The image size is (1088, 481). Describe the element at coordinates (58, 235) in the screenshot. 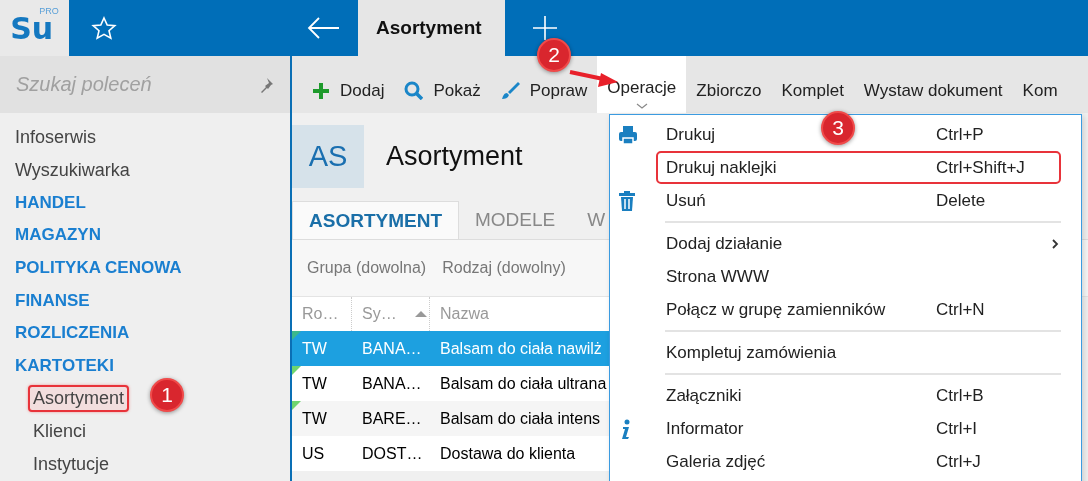

I see `sidebar-item: MAGAZYN` at that location.